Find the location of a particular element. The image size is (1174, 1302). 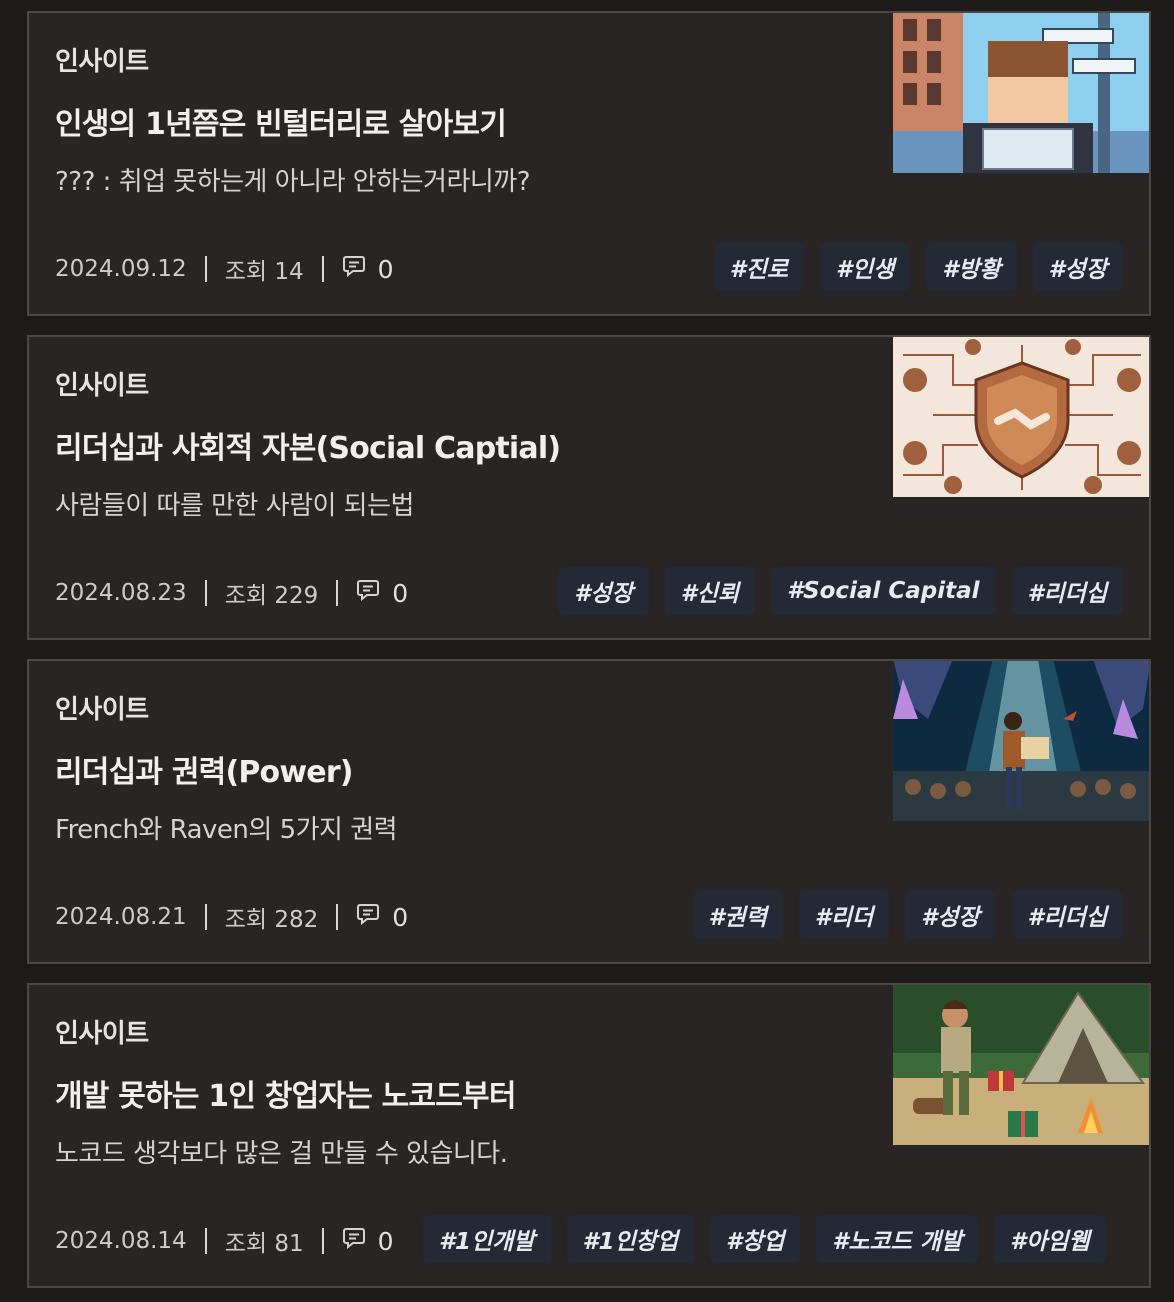

post-title: 리더십과 사회적 자본(Social Captial) is located at coordinates (308, 445).